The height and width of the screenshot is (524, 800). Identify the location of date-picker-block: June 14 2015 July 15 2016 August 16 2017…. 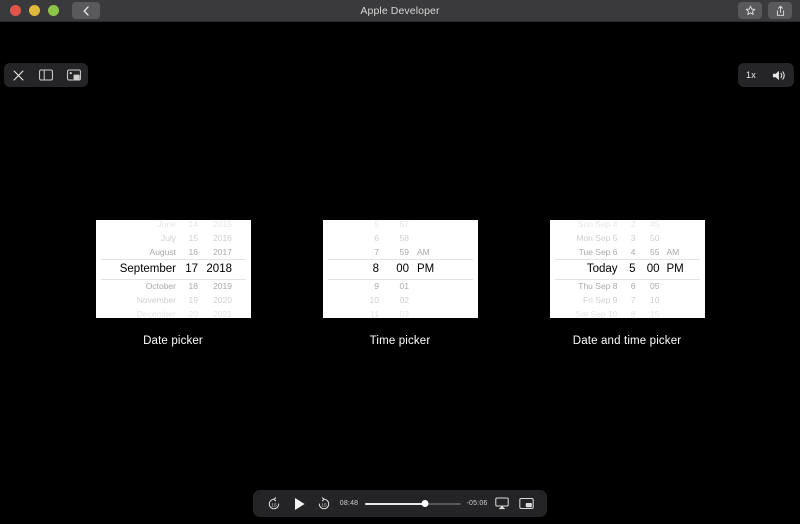
(173, 283).